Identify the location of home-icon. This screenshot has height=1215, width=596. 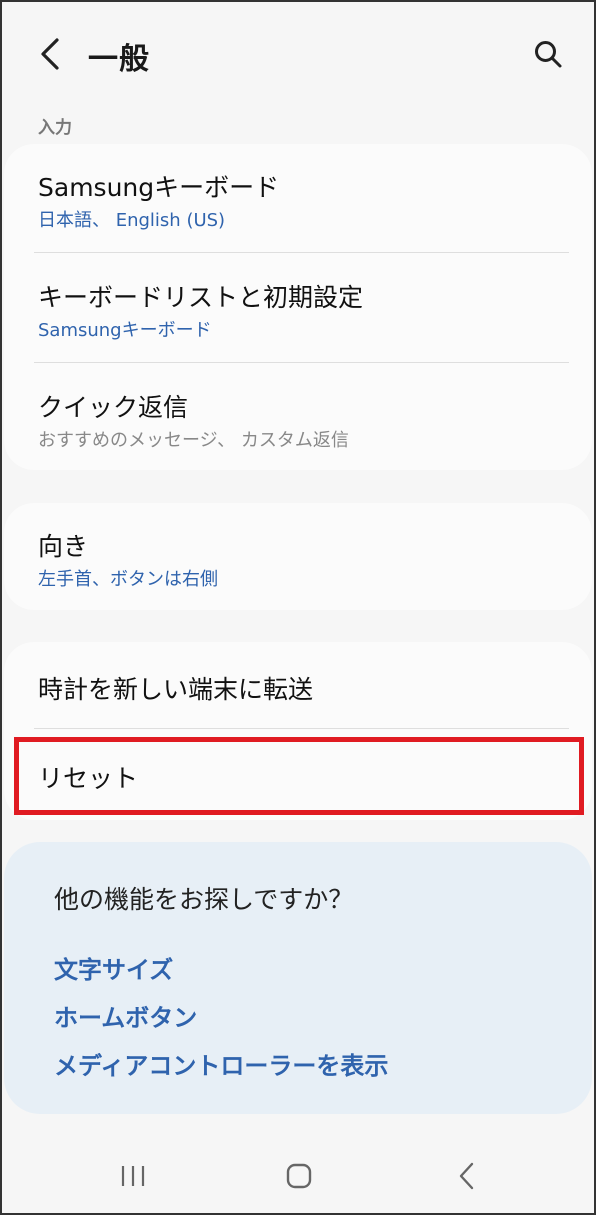
(299, 1176).